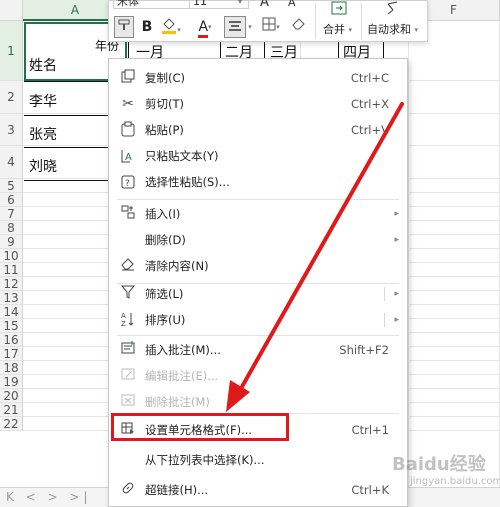 Image resolution: width=500 pixels, height=507 pixels. What do you see at coordinates (11, 340) in the screenshot?
I see `row-header: 16` at bounding box center [11, 340].